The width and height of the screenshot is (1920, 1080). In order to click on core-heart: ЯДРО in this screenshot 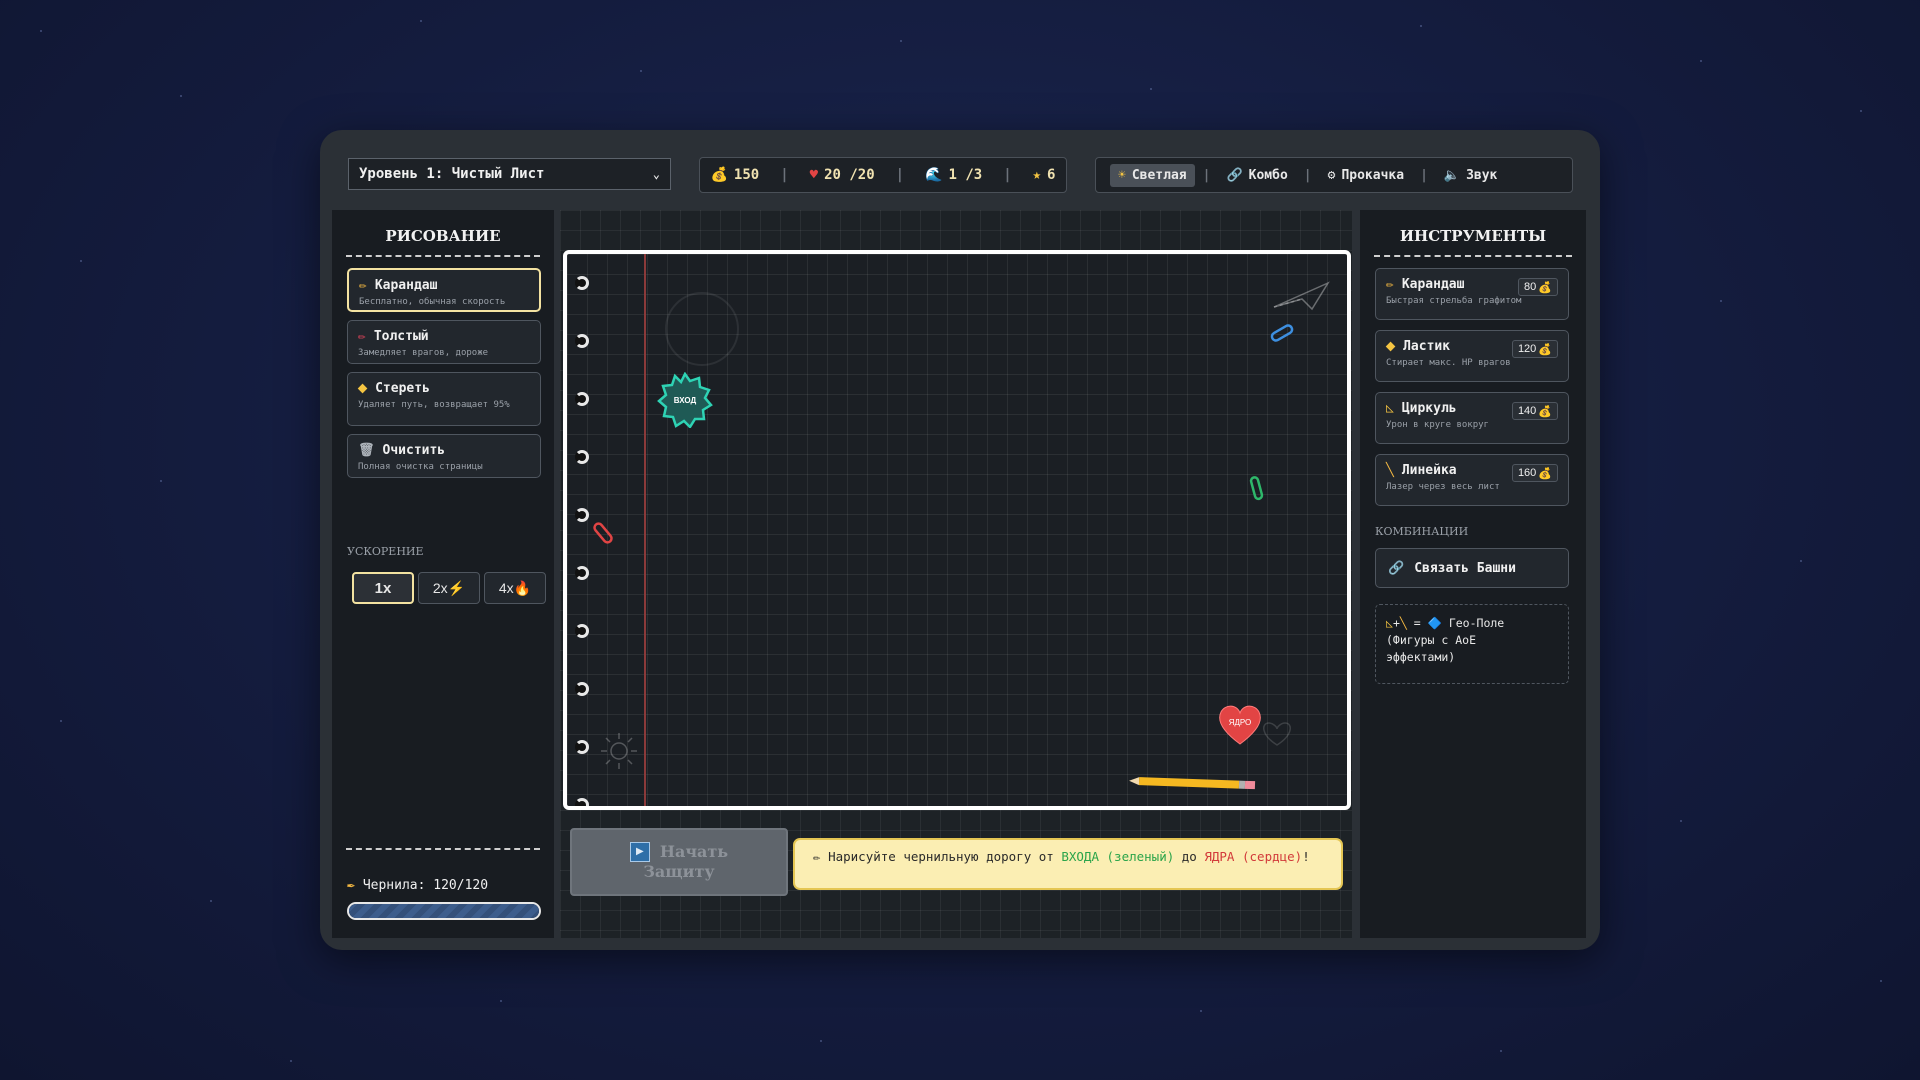, I will do `click(1240, 725)`.